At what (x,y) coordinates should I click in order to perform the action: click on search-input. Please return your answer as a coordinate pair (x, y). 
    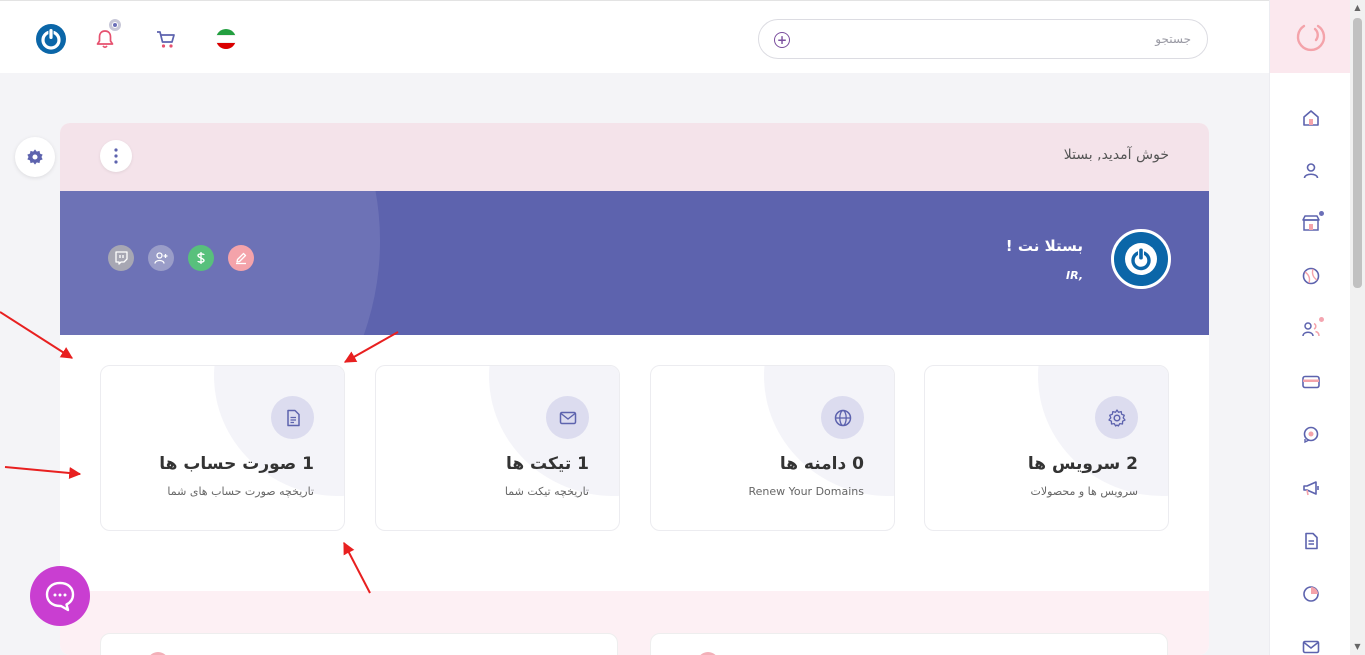
    Looking at the image, I should click on (995, 39).